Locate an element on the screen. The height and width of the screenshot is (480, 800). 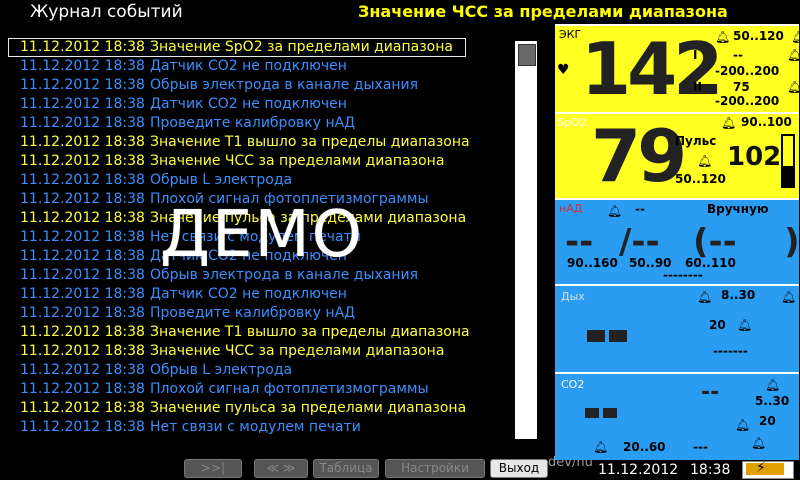
log-row-message: Значение SpO2 за пределами диапазона is located at coordinates (301, 47).